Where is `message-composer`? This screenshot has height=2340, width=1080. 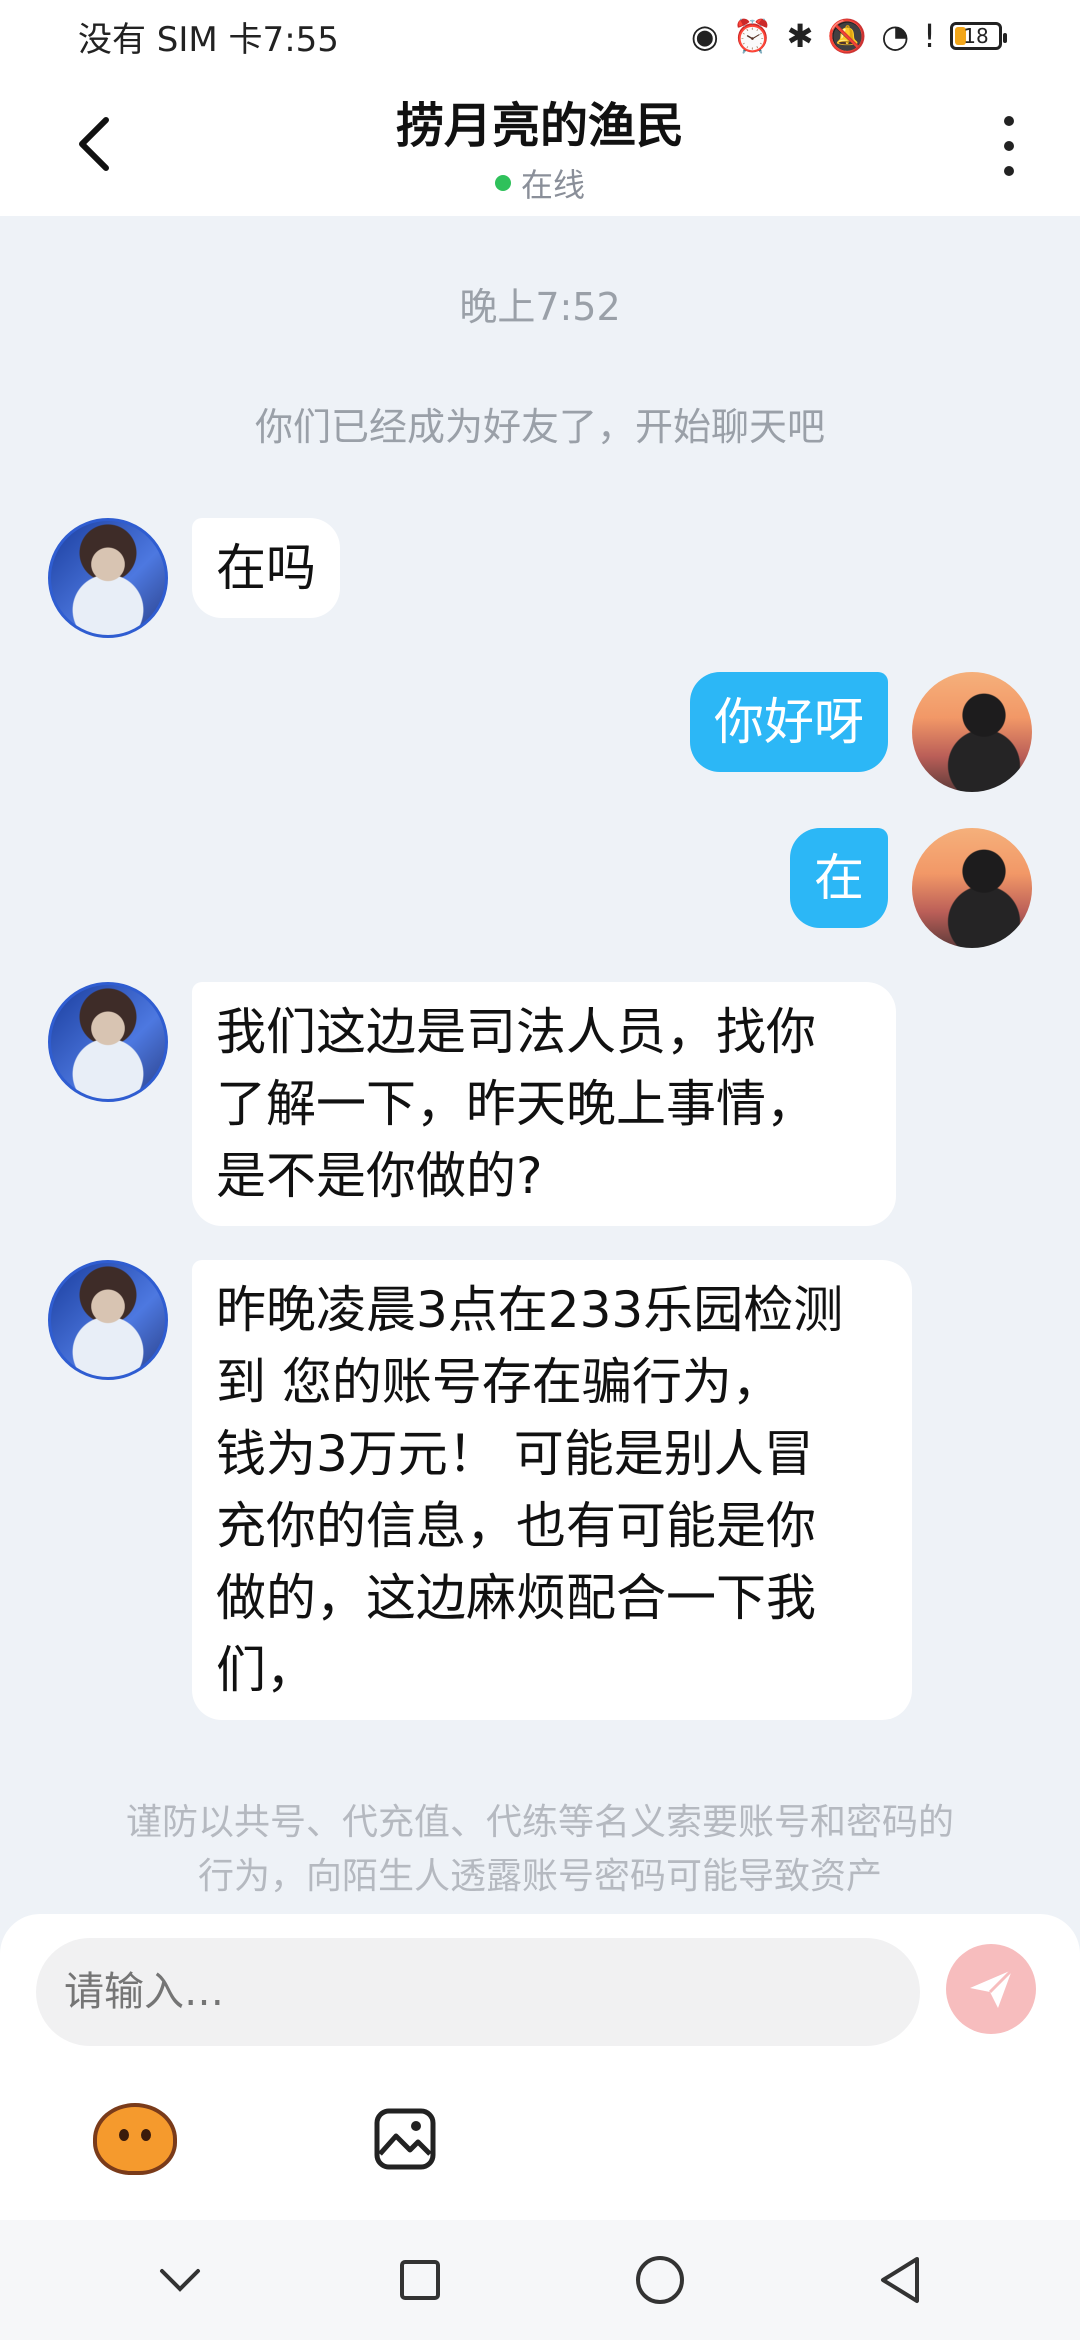
message-composer is located at coordinates (540, 2067).